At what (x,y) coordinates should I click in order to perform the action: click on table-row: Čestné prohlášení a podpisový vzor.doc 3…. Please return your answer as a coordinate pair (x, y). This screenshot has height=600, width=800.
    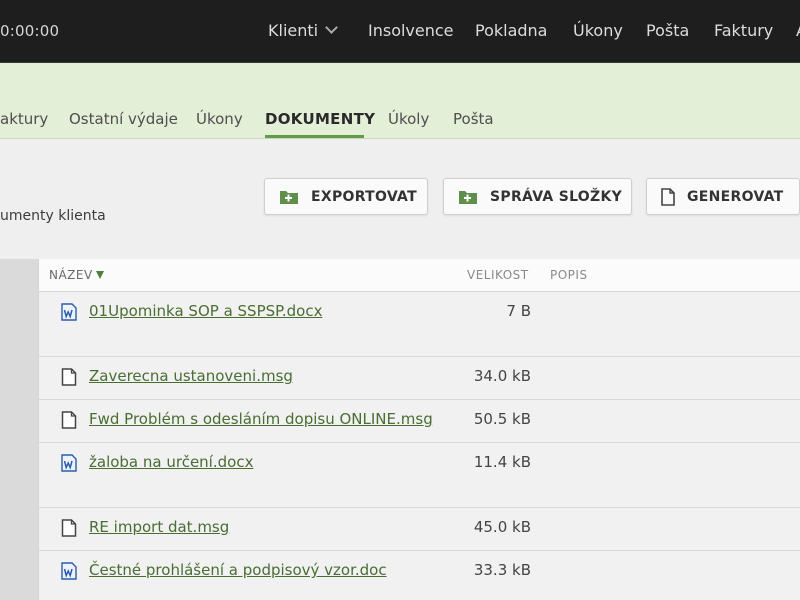
    Looking at the image, I should click on (419, 575).